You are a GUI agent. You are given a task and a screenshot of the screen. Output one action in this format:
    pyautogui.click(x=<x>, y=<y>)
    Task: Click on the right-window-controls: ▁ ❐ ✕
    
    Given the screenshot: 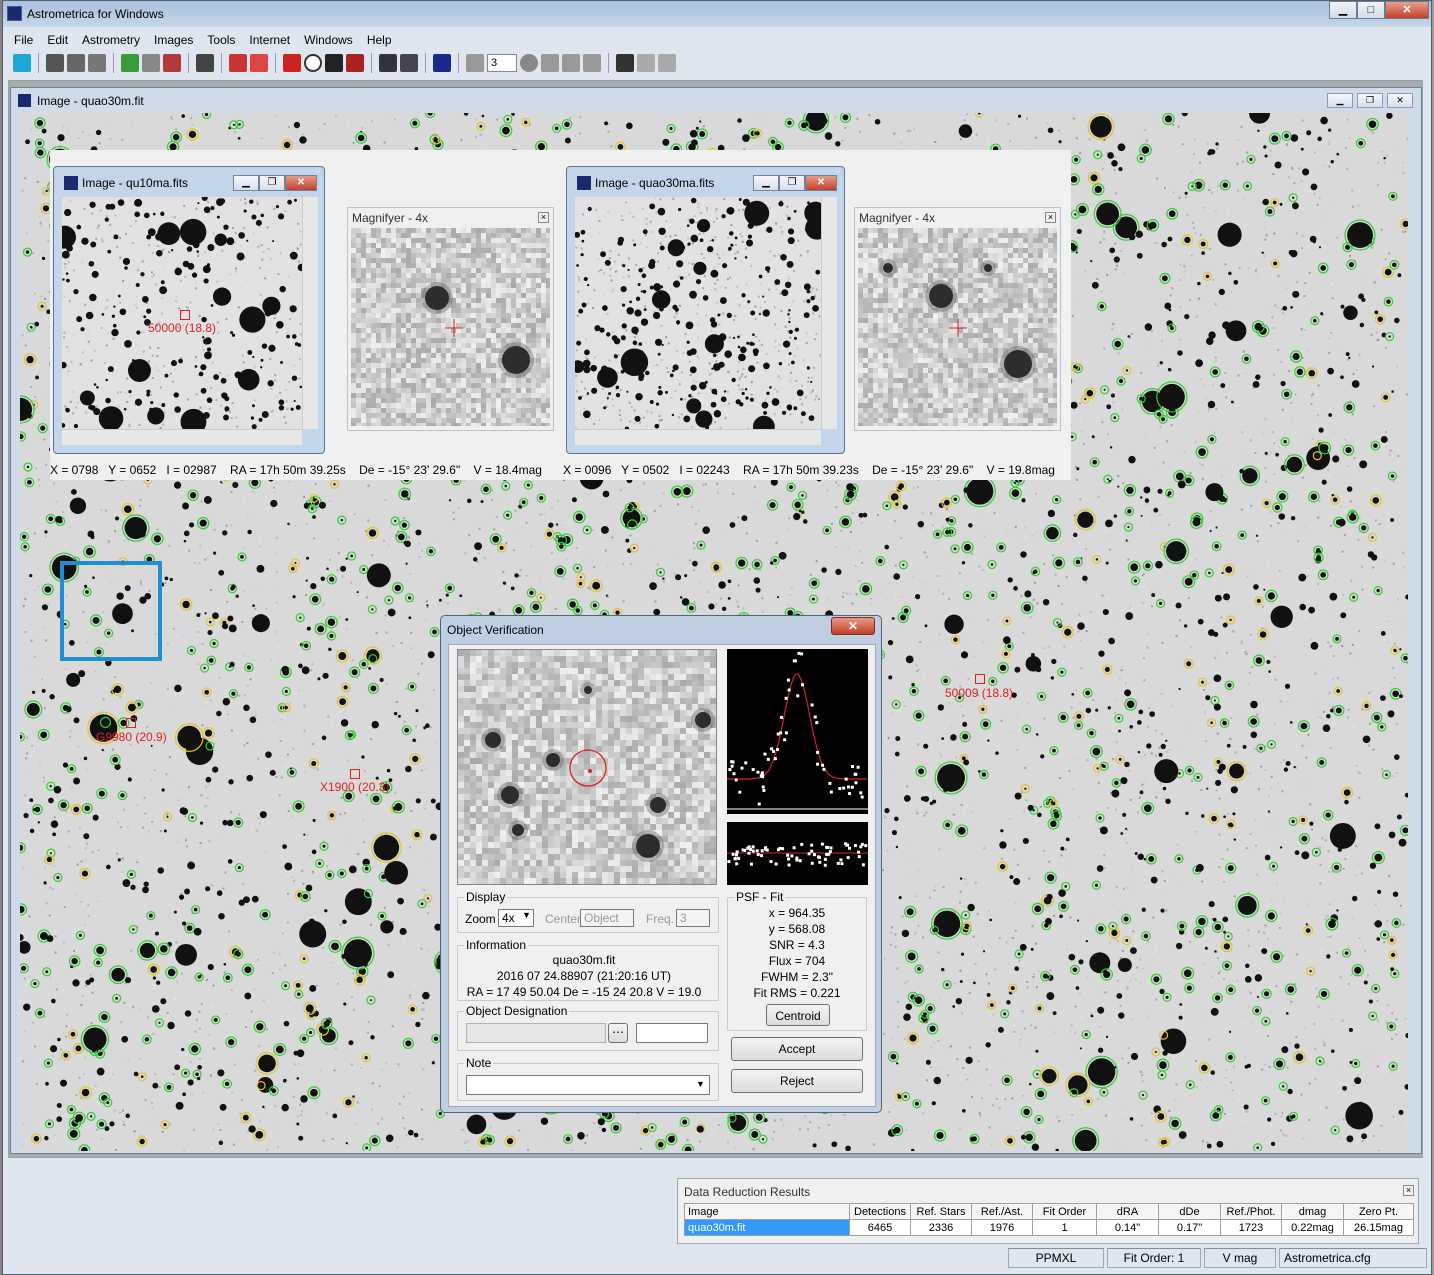 What is the action you would take?
    pyautogui.click(x=795, y=183)
    